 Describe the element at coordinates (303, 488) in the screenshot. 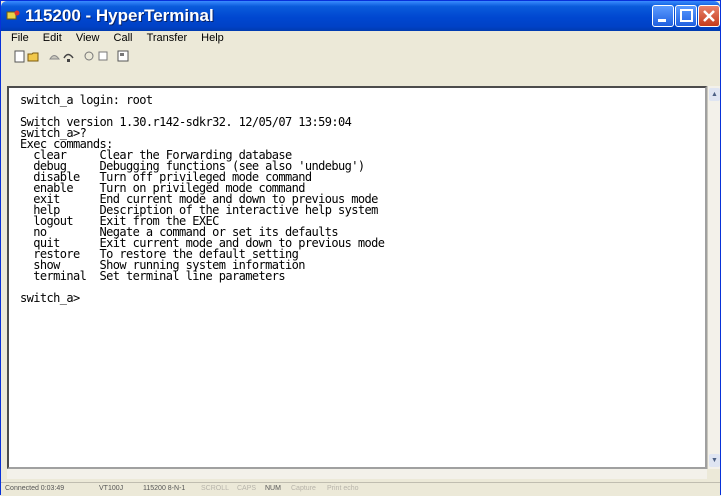

I see `status-capture: Capture` at that location.